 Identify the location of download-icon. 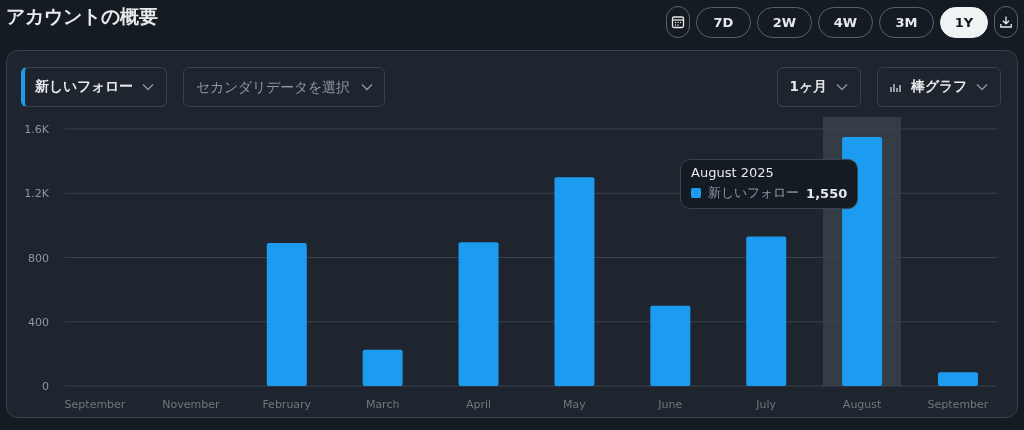
(1006, 22).